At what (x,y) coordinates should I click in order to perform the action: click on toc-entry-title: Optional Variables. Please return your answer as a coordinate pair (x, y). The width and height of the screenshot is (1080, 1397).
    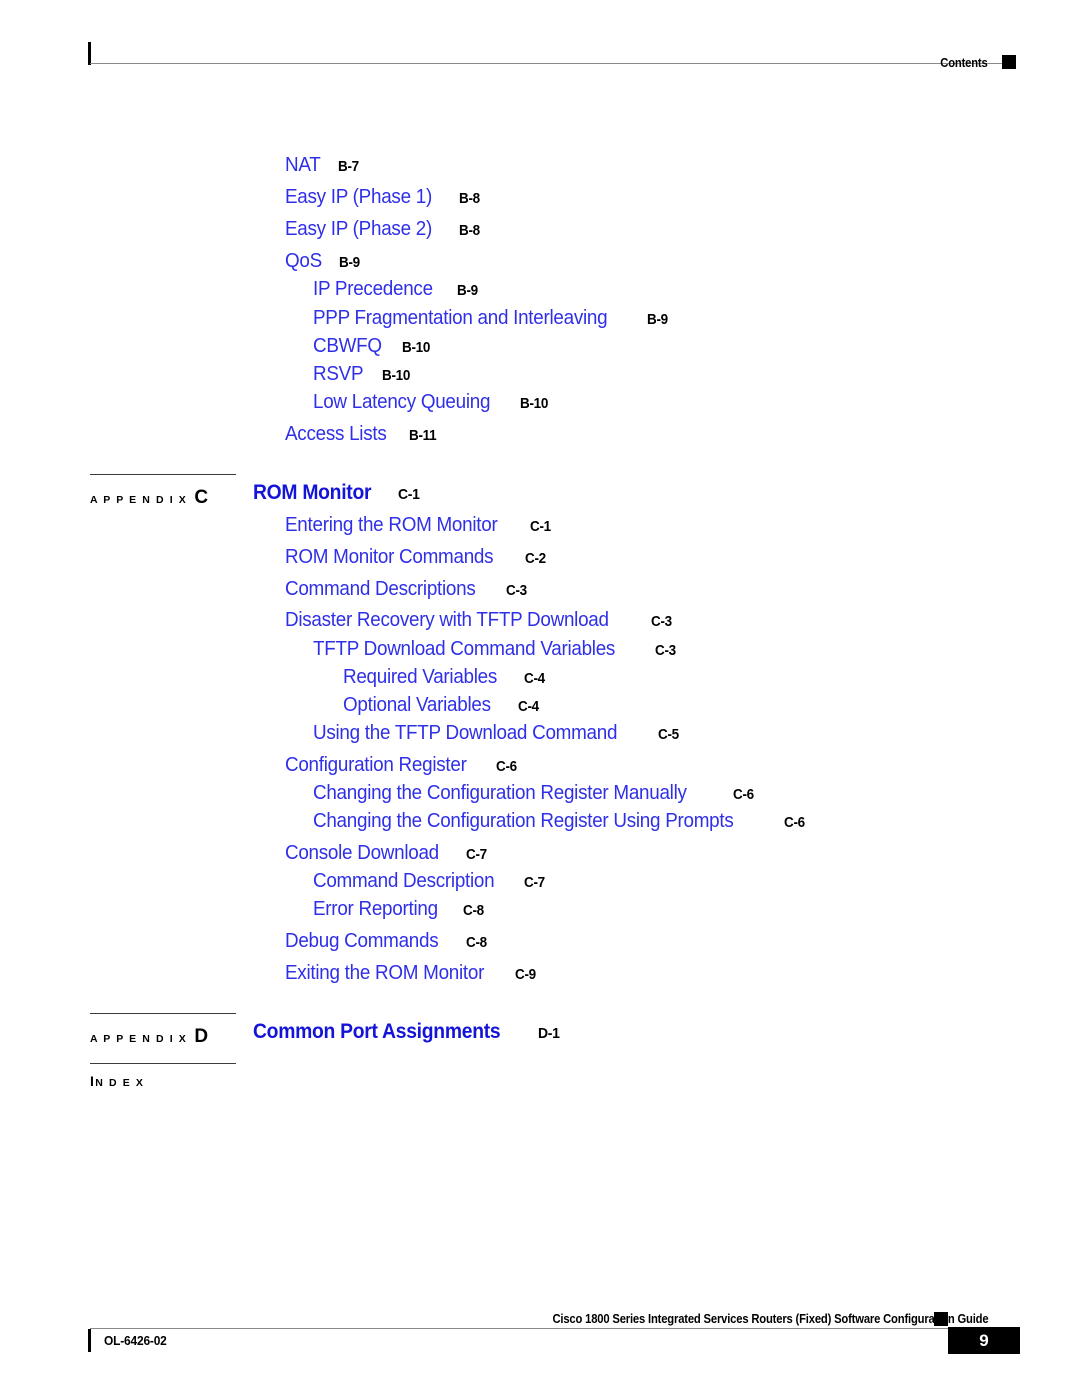
    Looking at the image, I should click on (417, 705).